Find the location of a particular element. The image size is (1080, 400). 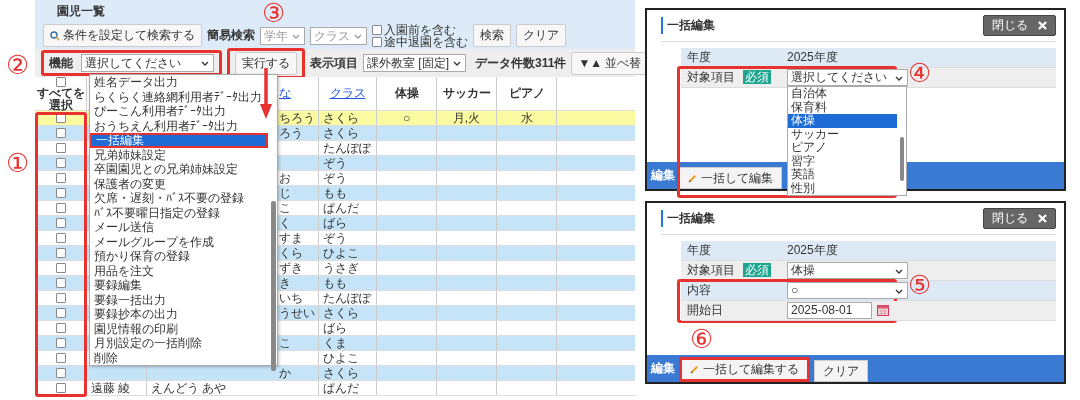

footer-label: 編集 is located at coordinates (663, 175).